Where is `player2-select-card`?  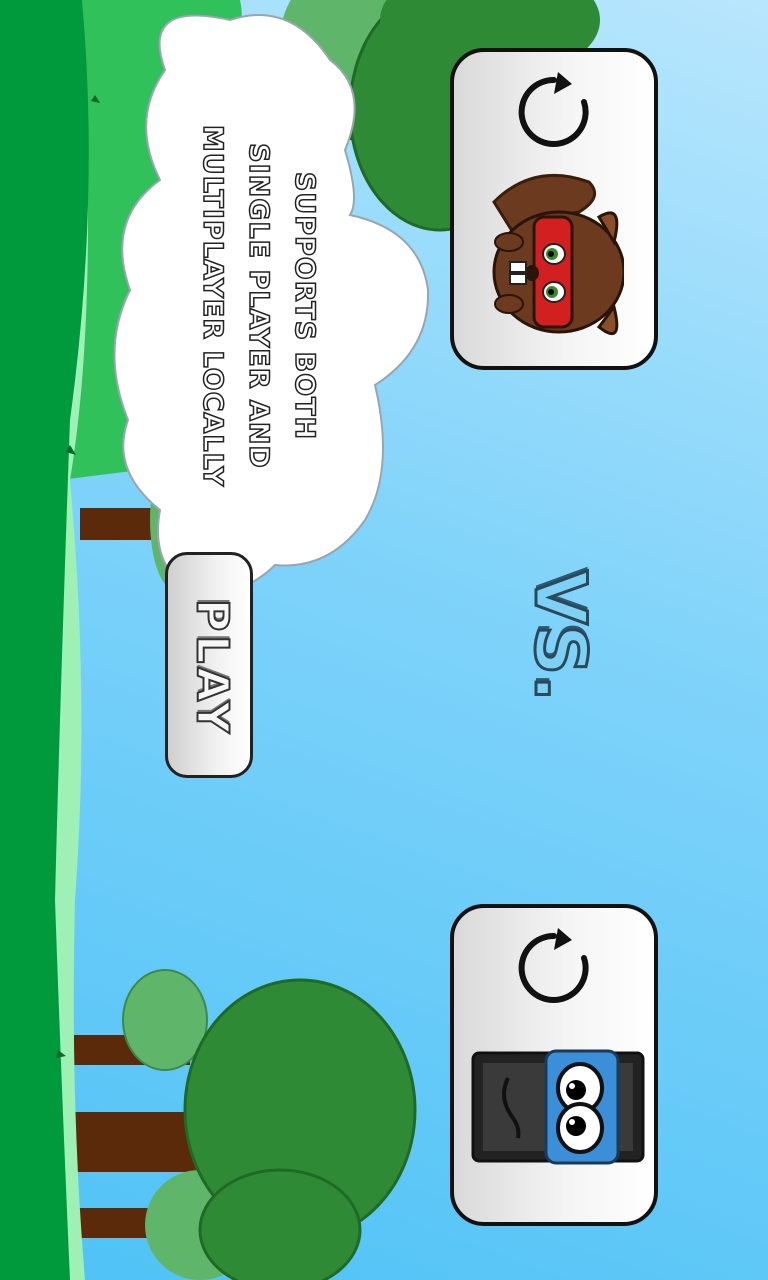
player2-select-card is located at coordinates (554, 1065).